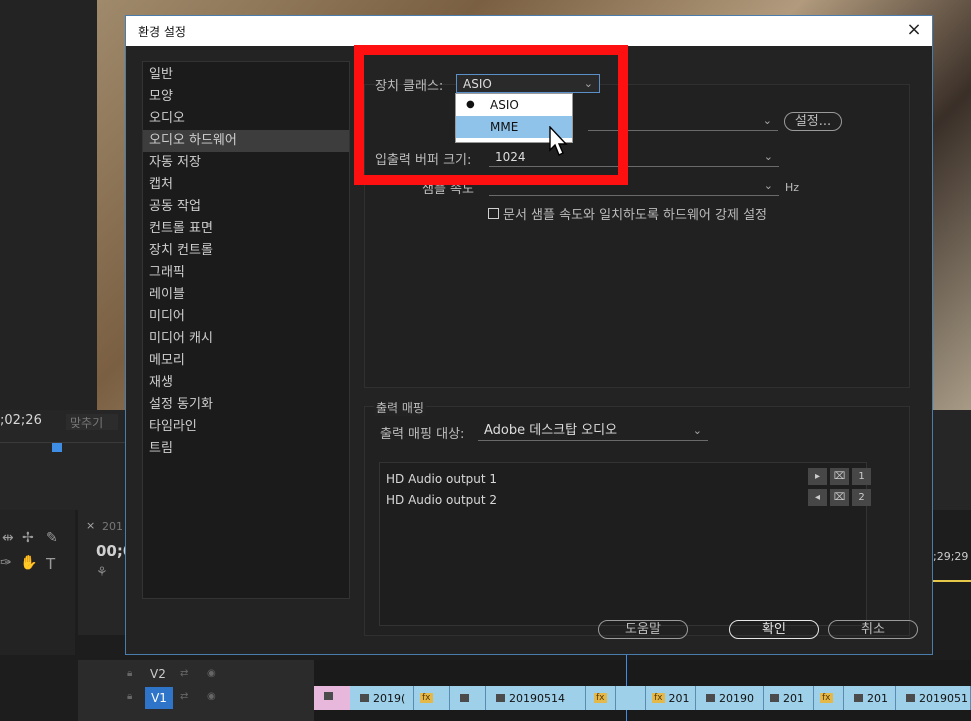 The width and height of the screenshot is (971, 721). What do you see at coordinates (774, 629) in the screenshot?
I see `ok-button: 확인` at bounding box center [774, 629].